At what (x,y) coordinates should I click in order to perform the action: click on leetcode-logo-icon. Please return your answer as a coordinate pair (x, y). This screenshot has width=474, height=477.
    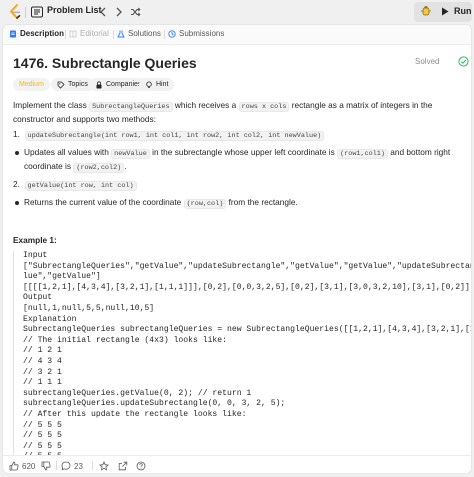
    Looking at the image, I should click on (15, 12).